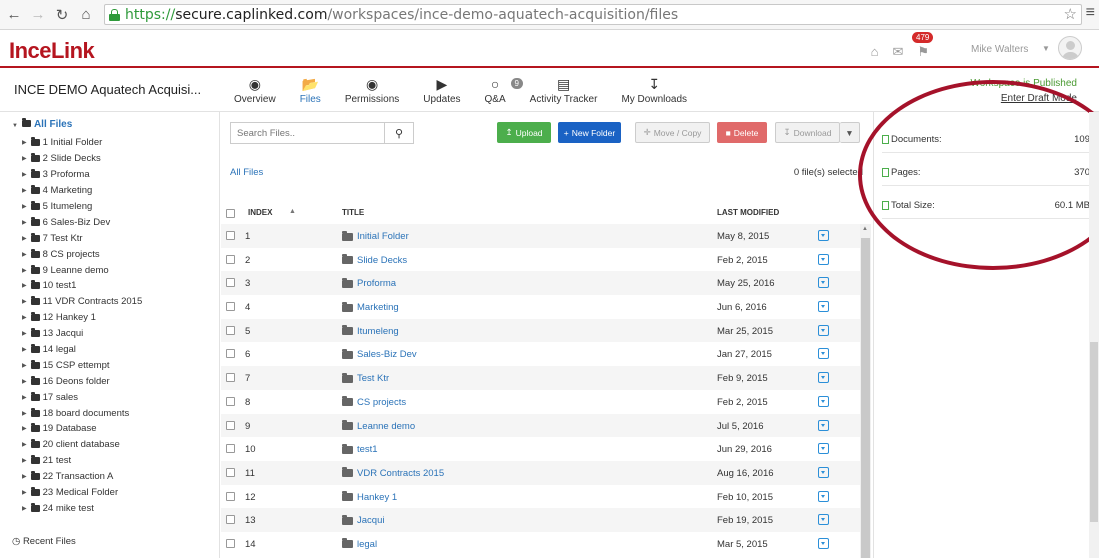 This screenshot has width=1099, height=558. I want to click on tree-item: ▶ 2 Slide Decks, so click(82, 159).